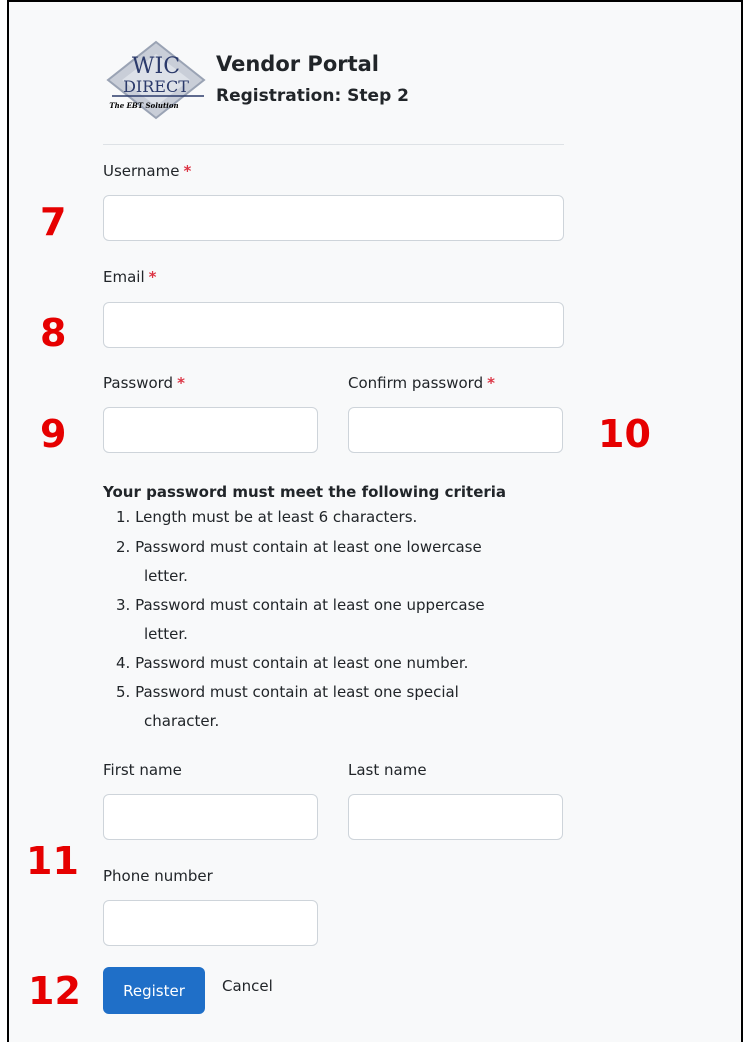 The height and width of the screenshot is (1042, 747). What do you see at coordinates (298, 64) in the screenshot?
I see `portal-title: Vendor Portal` at bounding box center [298, 64].